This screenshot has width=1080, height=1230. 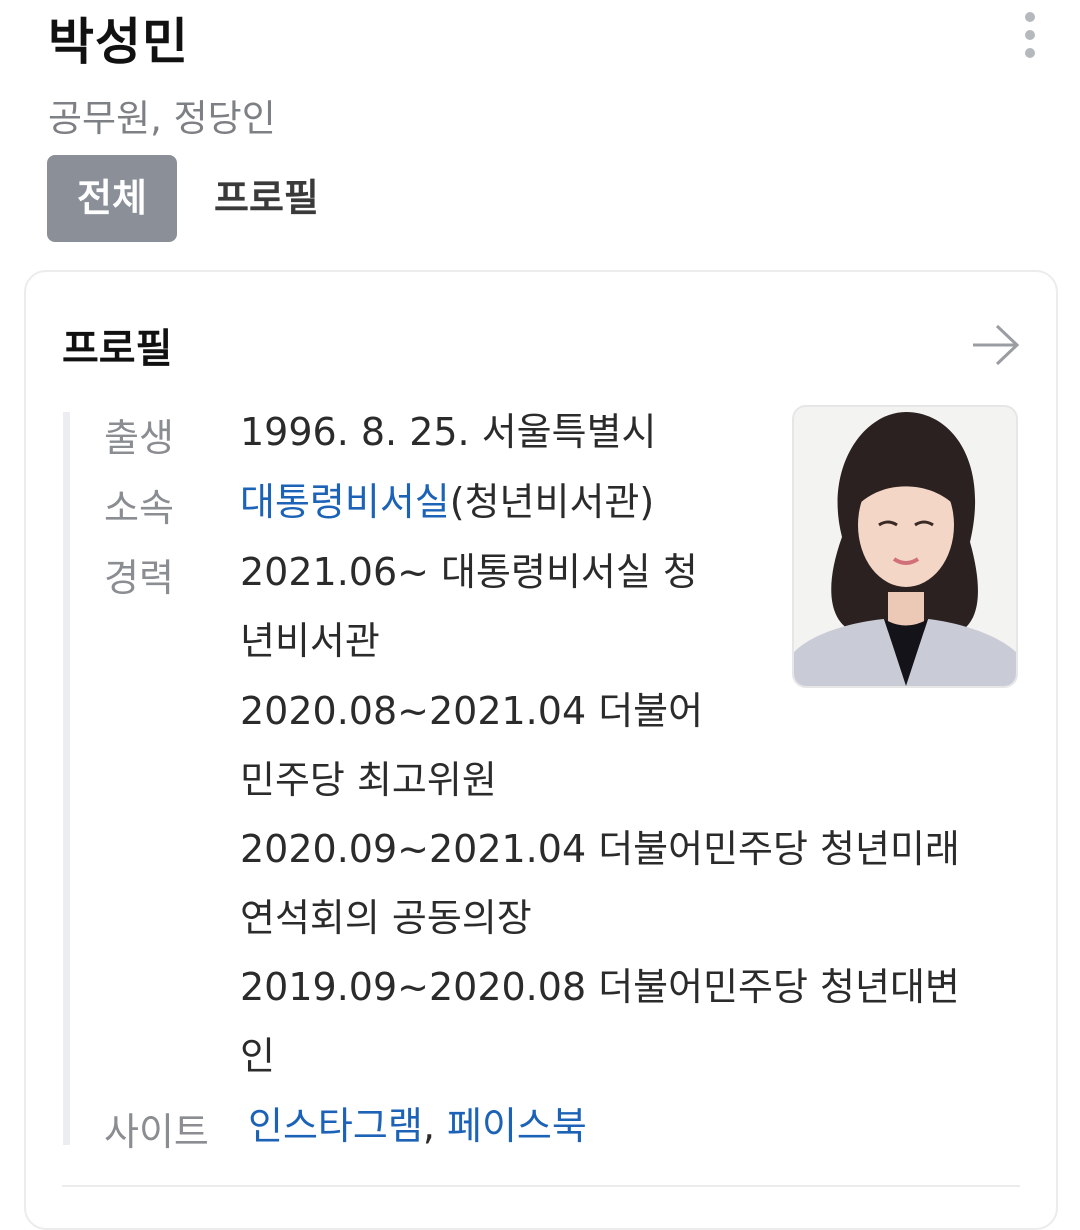 I want to click on affiliation-label: 소속, so click(x=139, y=508).